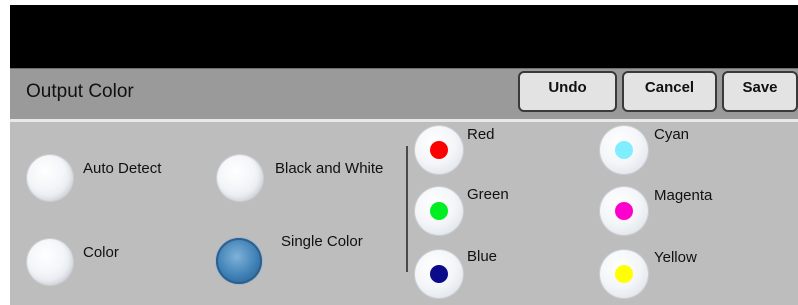 The height and width of the screenshot is (305, 798). I want to click on color-label: Cyan, so click(672, 134).